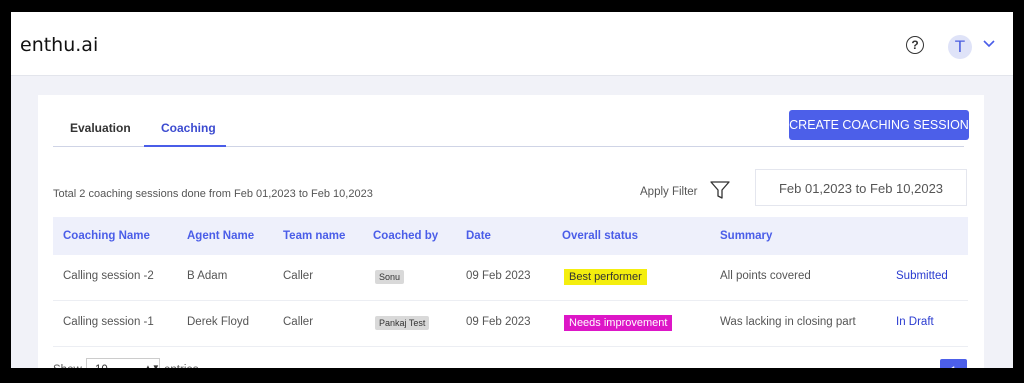  What do you see at coordinates (220, 236) in the screenshot?
I see `header-agent-name: Agent Name` at bounding box center [220, 236].